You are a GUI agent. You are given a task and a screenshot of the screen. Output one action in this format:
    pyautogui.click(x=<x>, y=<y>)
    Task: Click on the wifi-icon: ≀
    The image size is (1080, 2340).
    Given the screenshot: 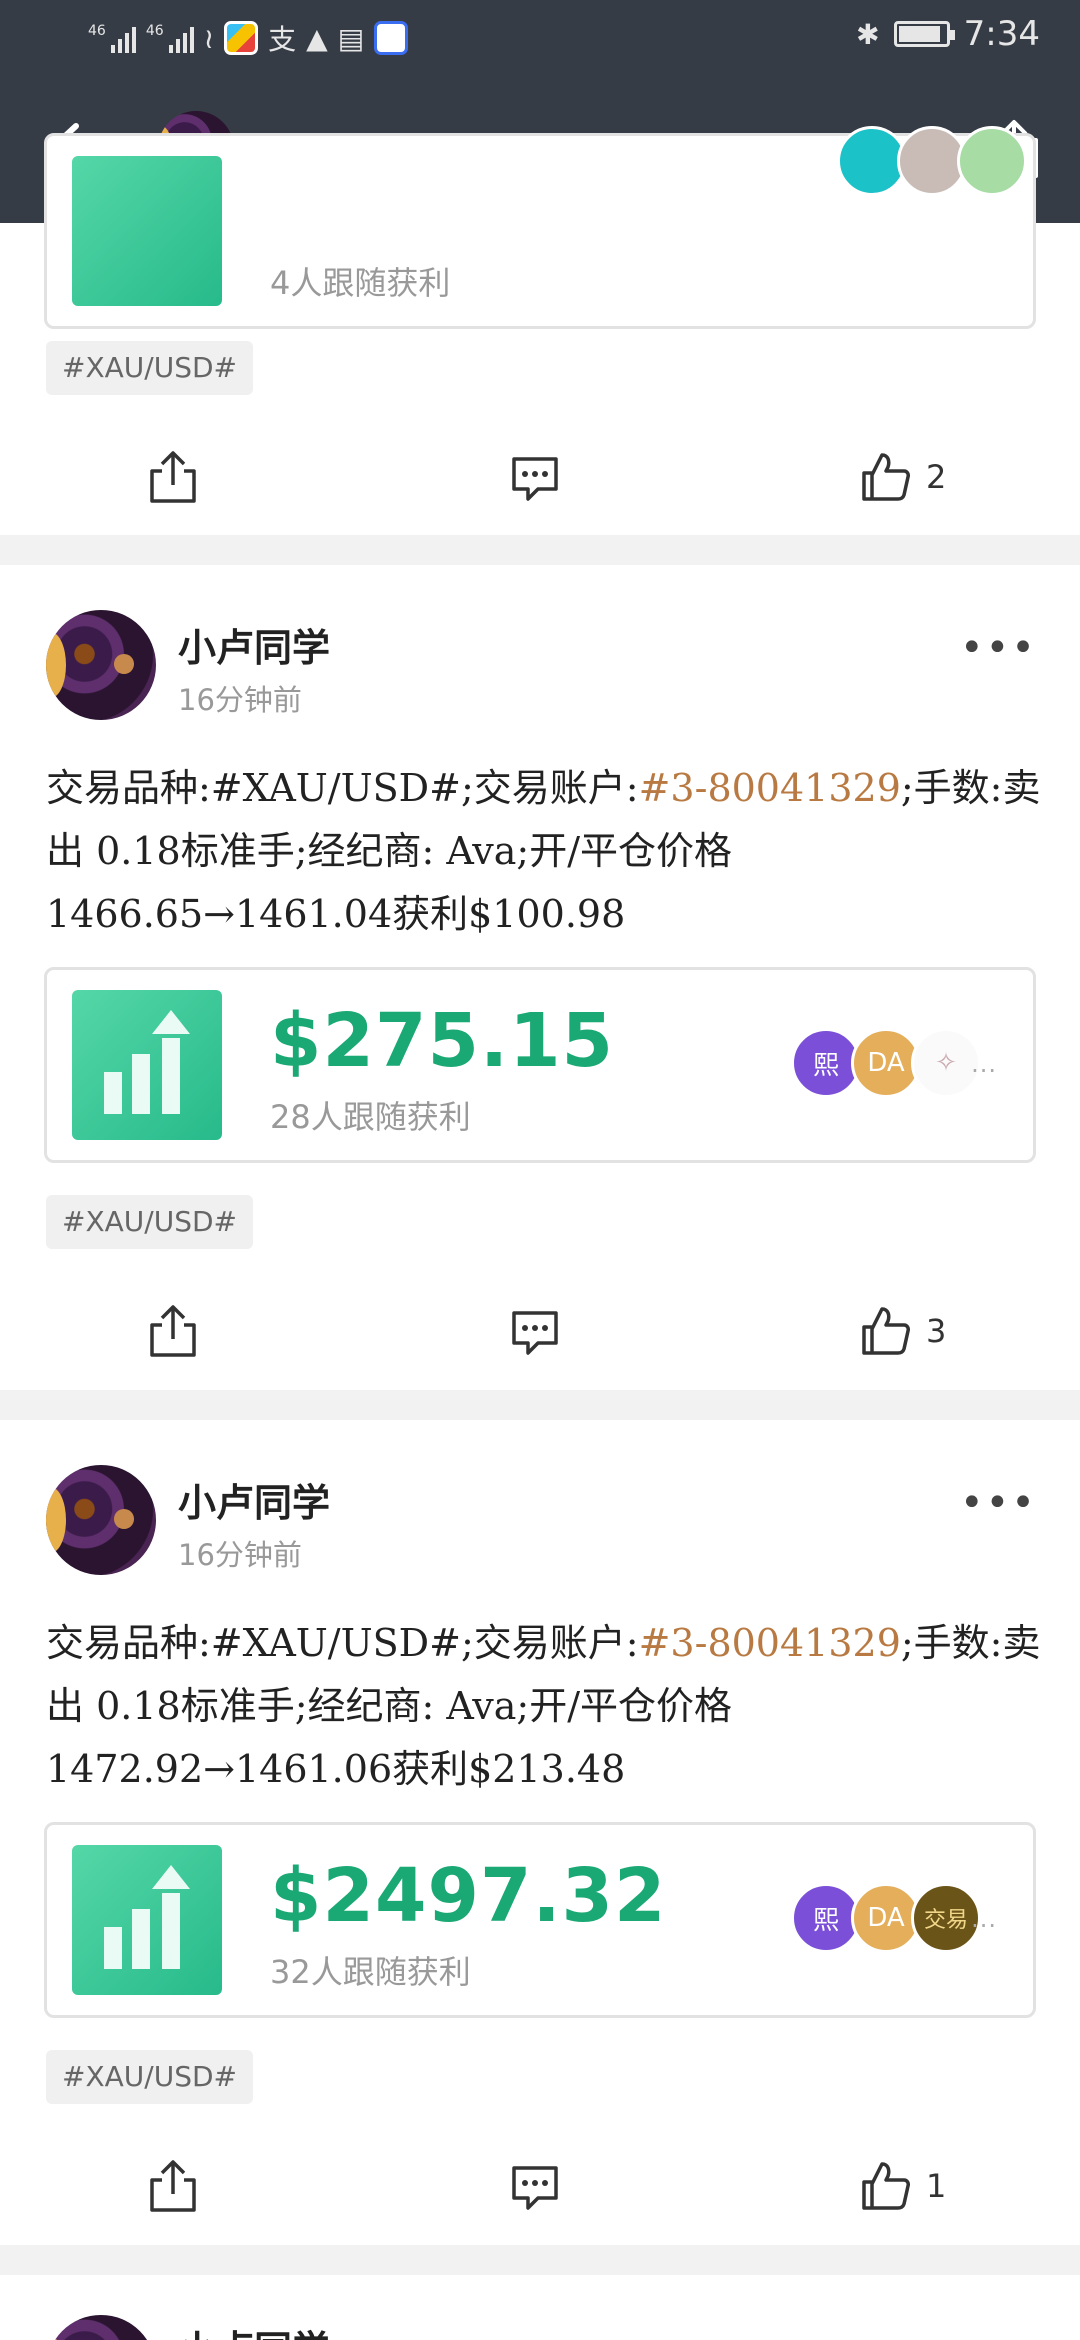 What is the action you would take?
    pyautogui.click(x=209, y=38)
    